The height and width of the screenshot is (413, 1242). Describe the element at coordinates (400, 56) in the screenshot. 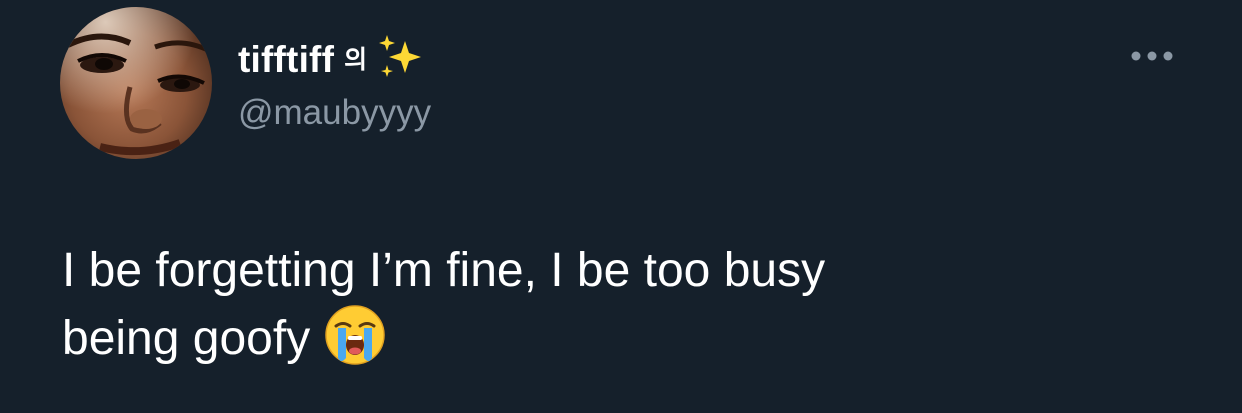

I see `sparkles-icon` at that location.